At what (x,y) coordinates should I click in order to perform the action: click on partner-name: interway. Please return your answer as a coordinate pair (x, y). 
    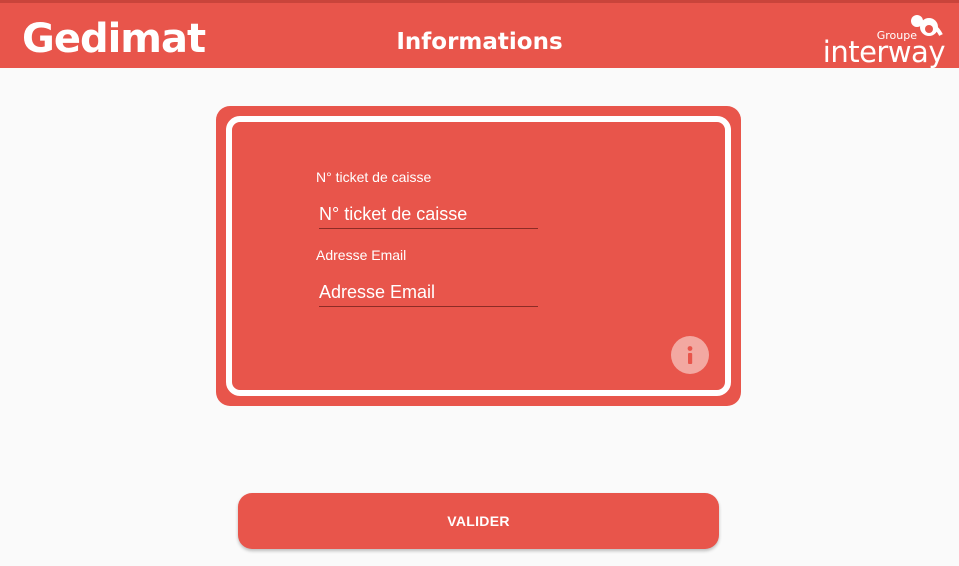
    Looking at the image, I should click on (884, 52).